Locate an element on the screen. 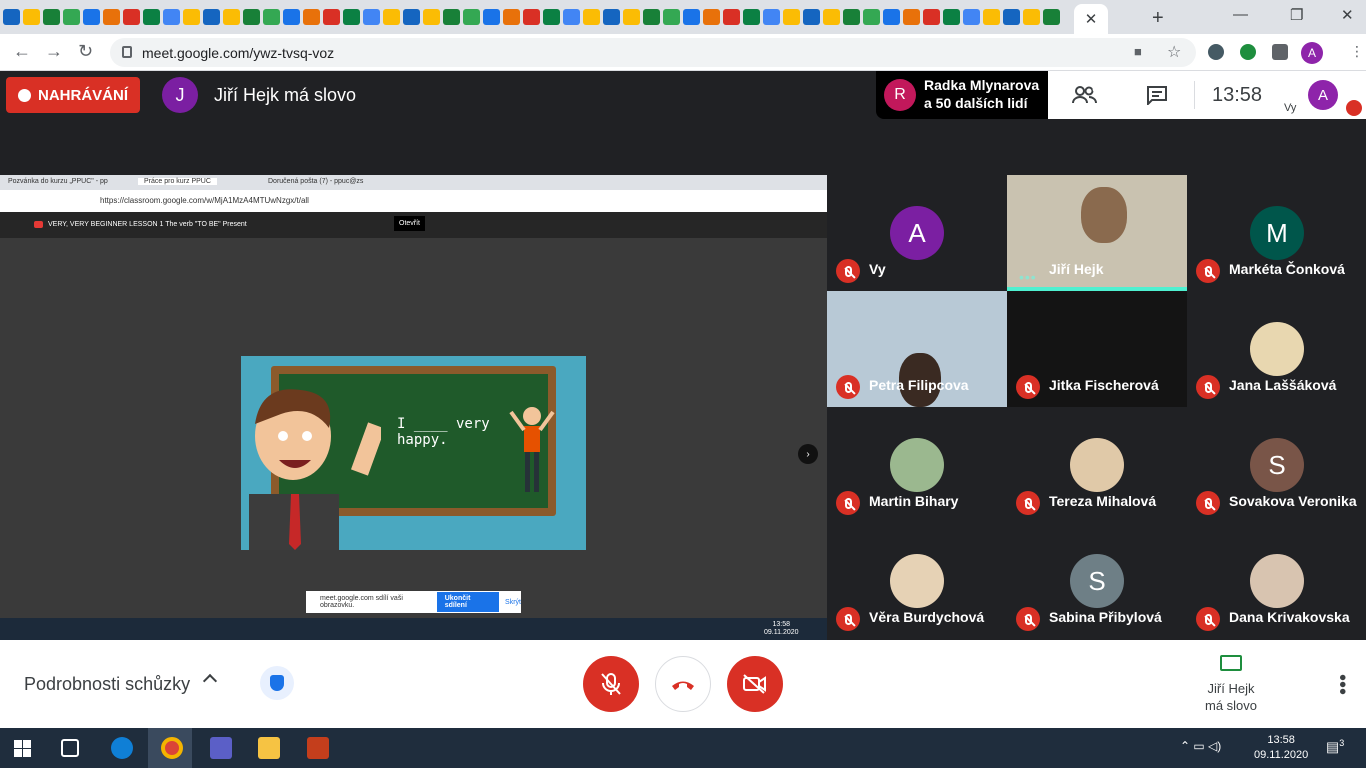 This screenshot has width=1366, height=768. self-avatar: A is located at coordinates (1323, 95).